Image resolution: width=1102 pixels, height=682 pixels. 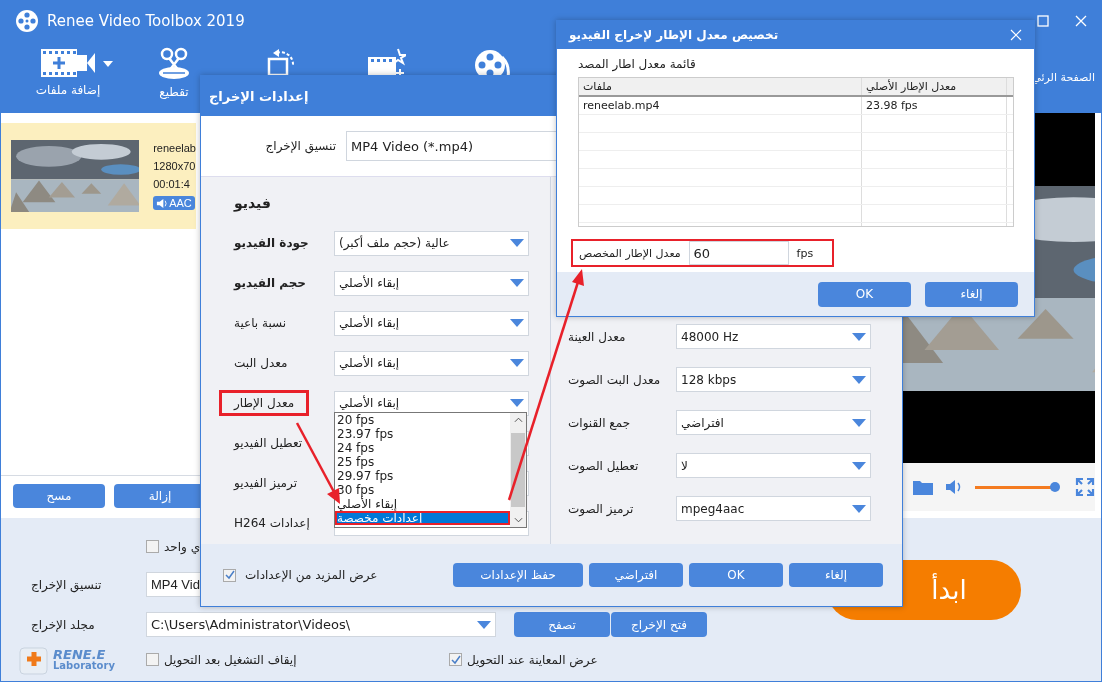 I want to click on dropdown-option: 23.97 fps, so click(x=422, y=434).